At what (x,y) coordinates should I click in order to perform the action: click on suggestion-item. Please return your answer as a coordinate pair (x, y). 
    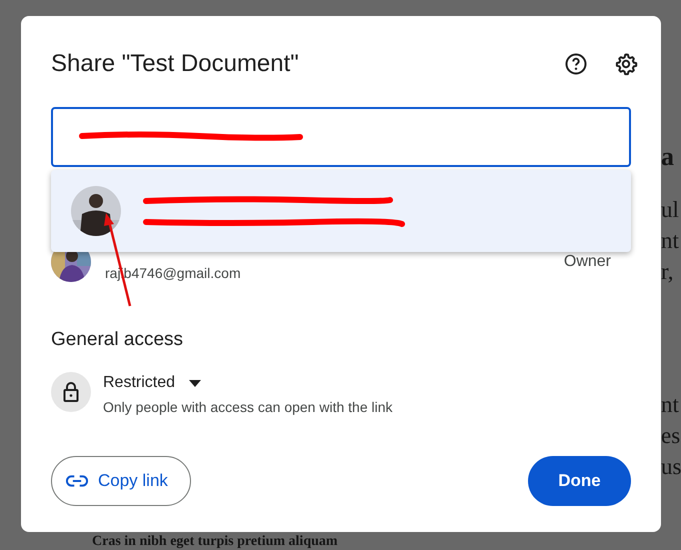
    Looking at the image, I should click on (341, 211).